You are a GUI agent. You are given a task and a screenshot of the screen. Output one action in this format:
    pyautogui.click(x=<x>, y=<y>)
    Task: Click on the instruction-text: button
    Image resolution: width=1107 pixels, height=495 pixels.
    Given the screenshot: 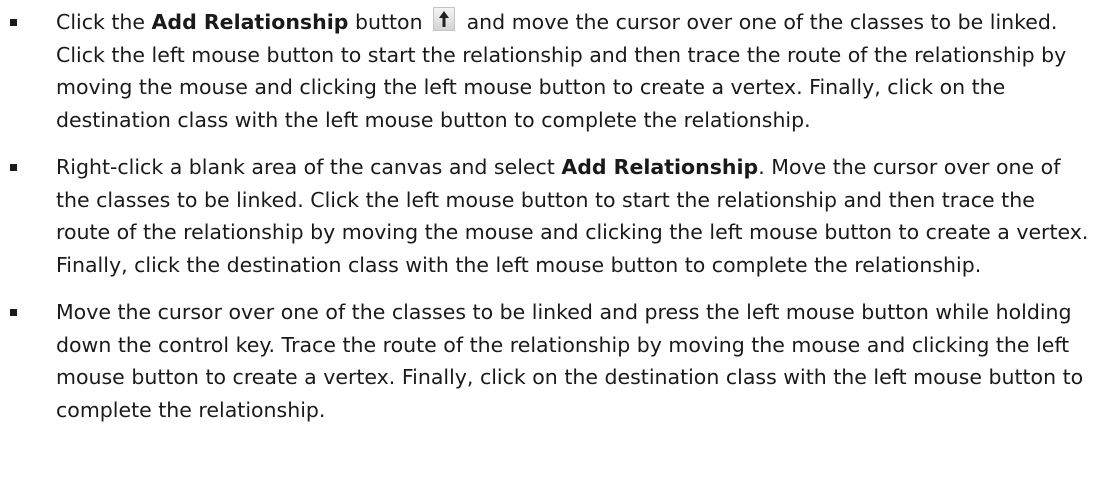 What is the action you would take?
    pyautogui.click(x=389, y=22)
    